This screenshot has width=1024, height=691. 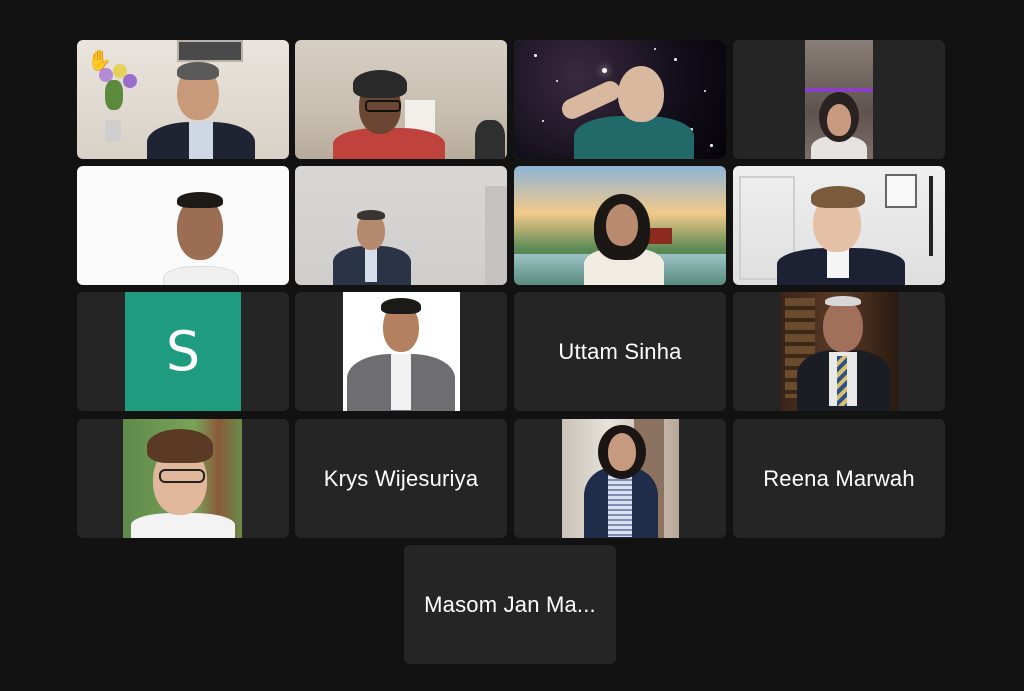 I want to click on participant-name: Uttam Sinha, so click(x=620, y=351).